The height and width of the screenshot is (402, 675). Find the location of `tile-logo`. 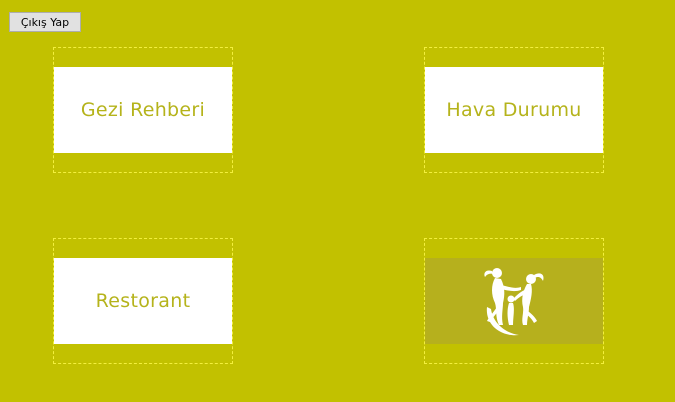

tile-logo is located at coordinates (514, 301).